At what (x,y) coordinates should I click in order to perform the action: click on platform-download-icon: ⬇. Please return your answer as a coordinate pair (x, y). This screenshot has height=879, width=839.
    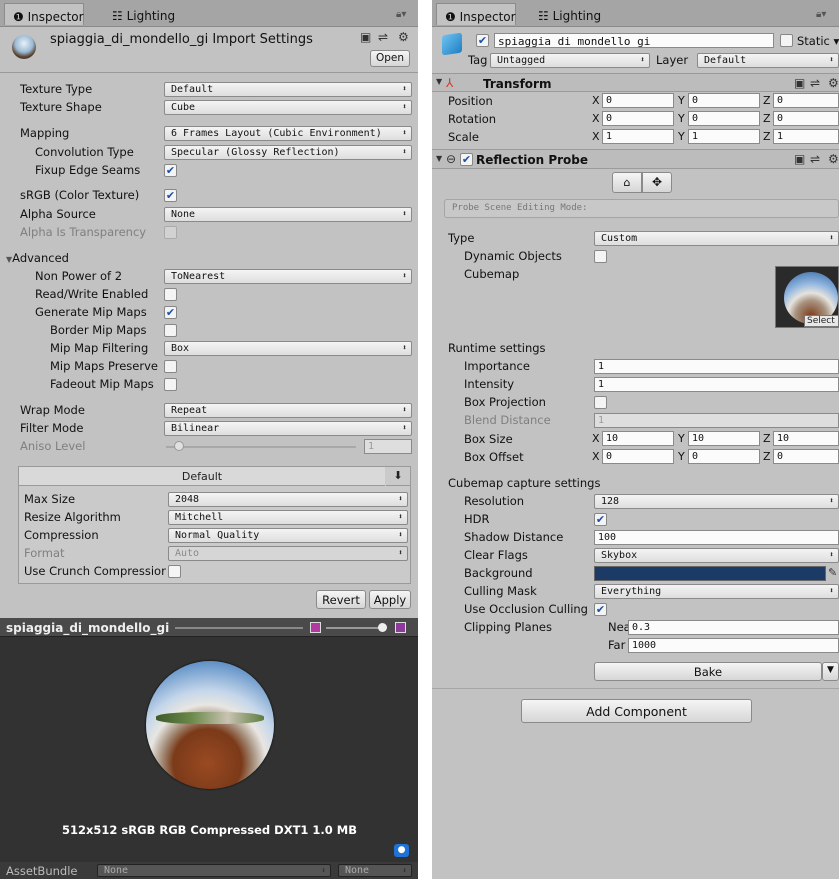
    Looking at the image, I should click on (398, 476).